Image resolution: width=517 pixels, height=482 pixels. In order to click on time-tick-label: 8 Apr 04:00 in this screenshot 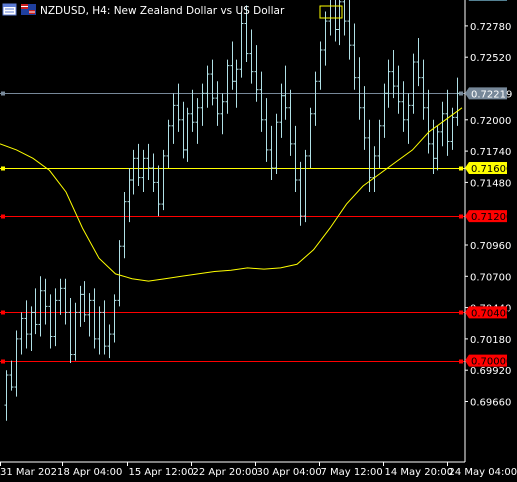, I will do `click(93, 472)`.